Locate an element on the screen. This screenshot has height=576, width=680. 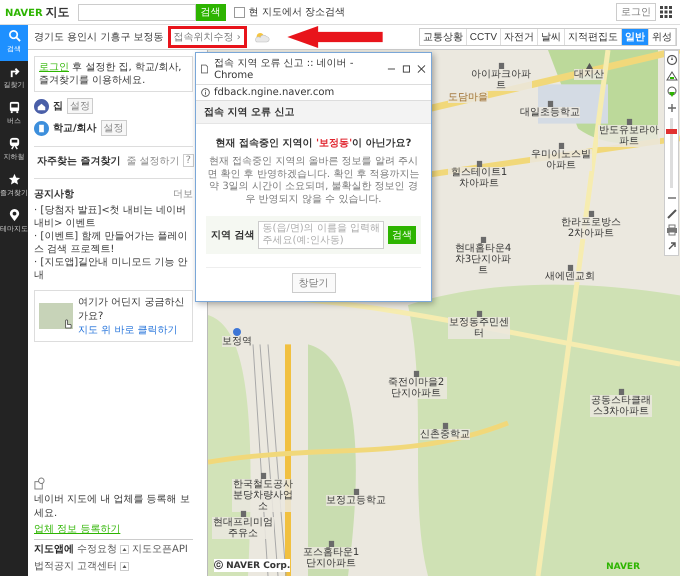
location-fix-link: 접속위치수정 › is located at coordinates (207, 37).